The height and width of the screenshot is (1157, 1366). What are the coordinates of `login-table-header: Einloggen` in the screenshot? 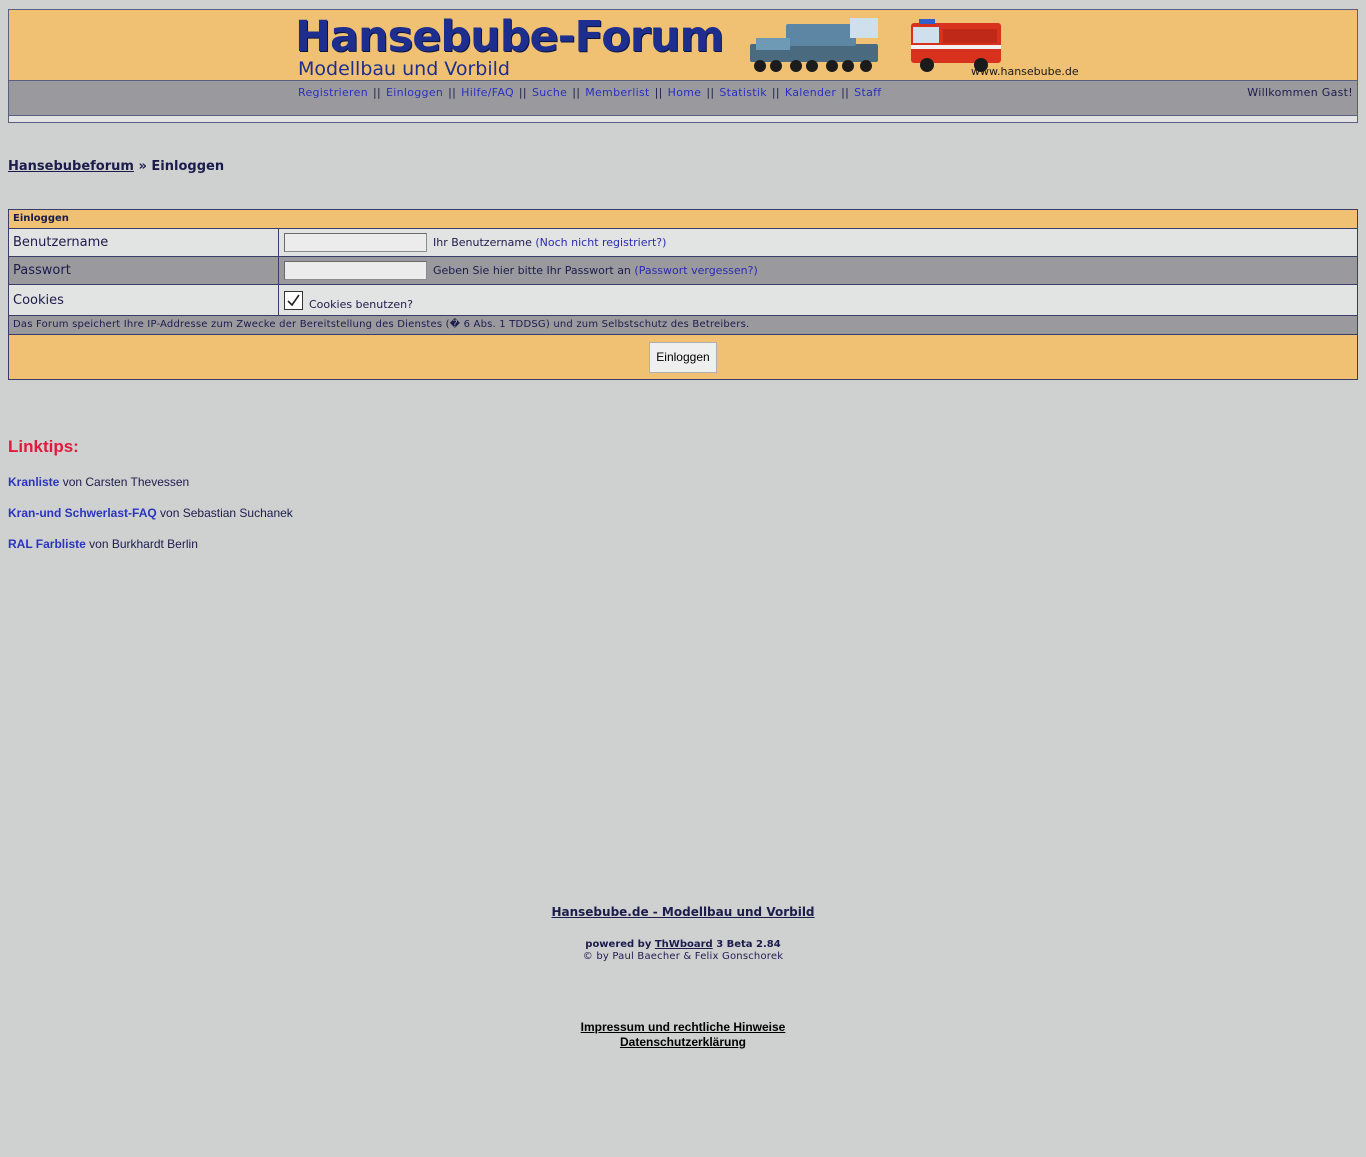 It's located at (683, 219).